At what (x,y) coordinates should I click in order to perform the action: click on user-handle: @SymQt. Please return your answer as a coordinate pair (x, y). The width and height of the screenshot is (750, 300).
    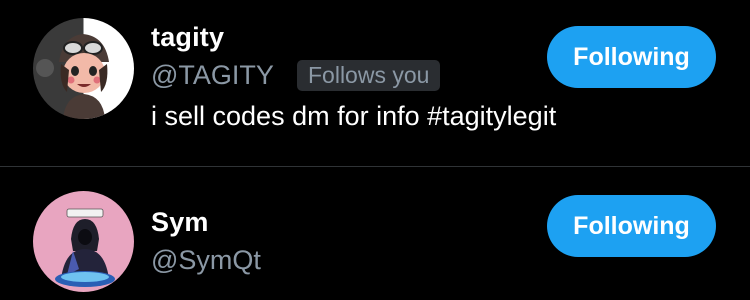
    Looking at the image, I should click on (206, 260).